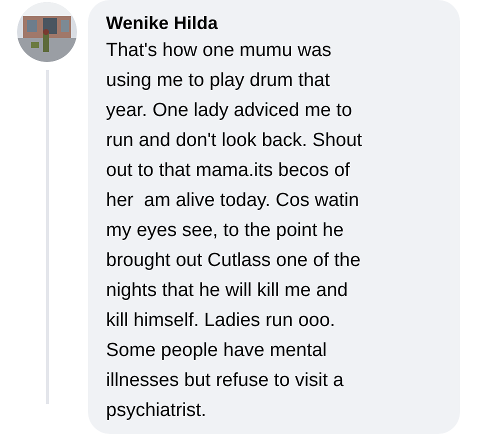  Describe the element at coordinates (274, 23) in the screenshot. I see `author-name: Wenike Hilda` at that location.